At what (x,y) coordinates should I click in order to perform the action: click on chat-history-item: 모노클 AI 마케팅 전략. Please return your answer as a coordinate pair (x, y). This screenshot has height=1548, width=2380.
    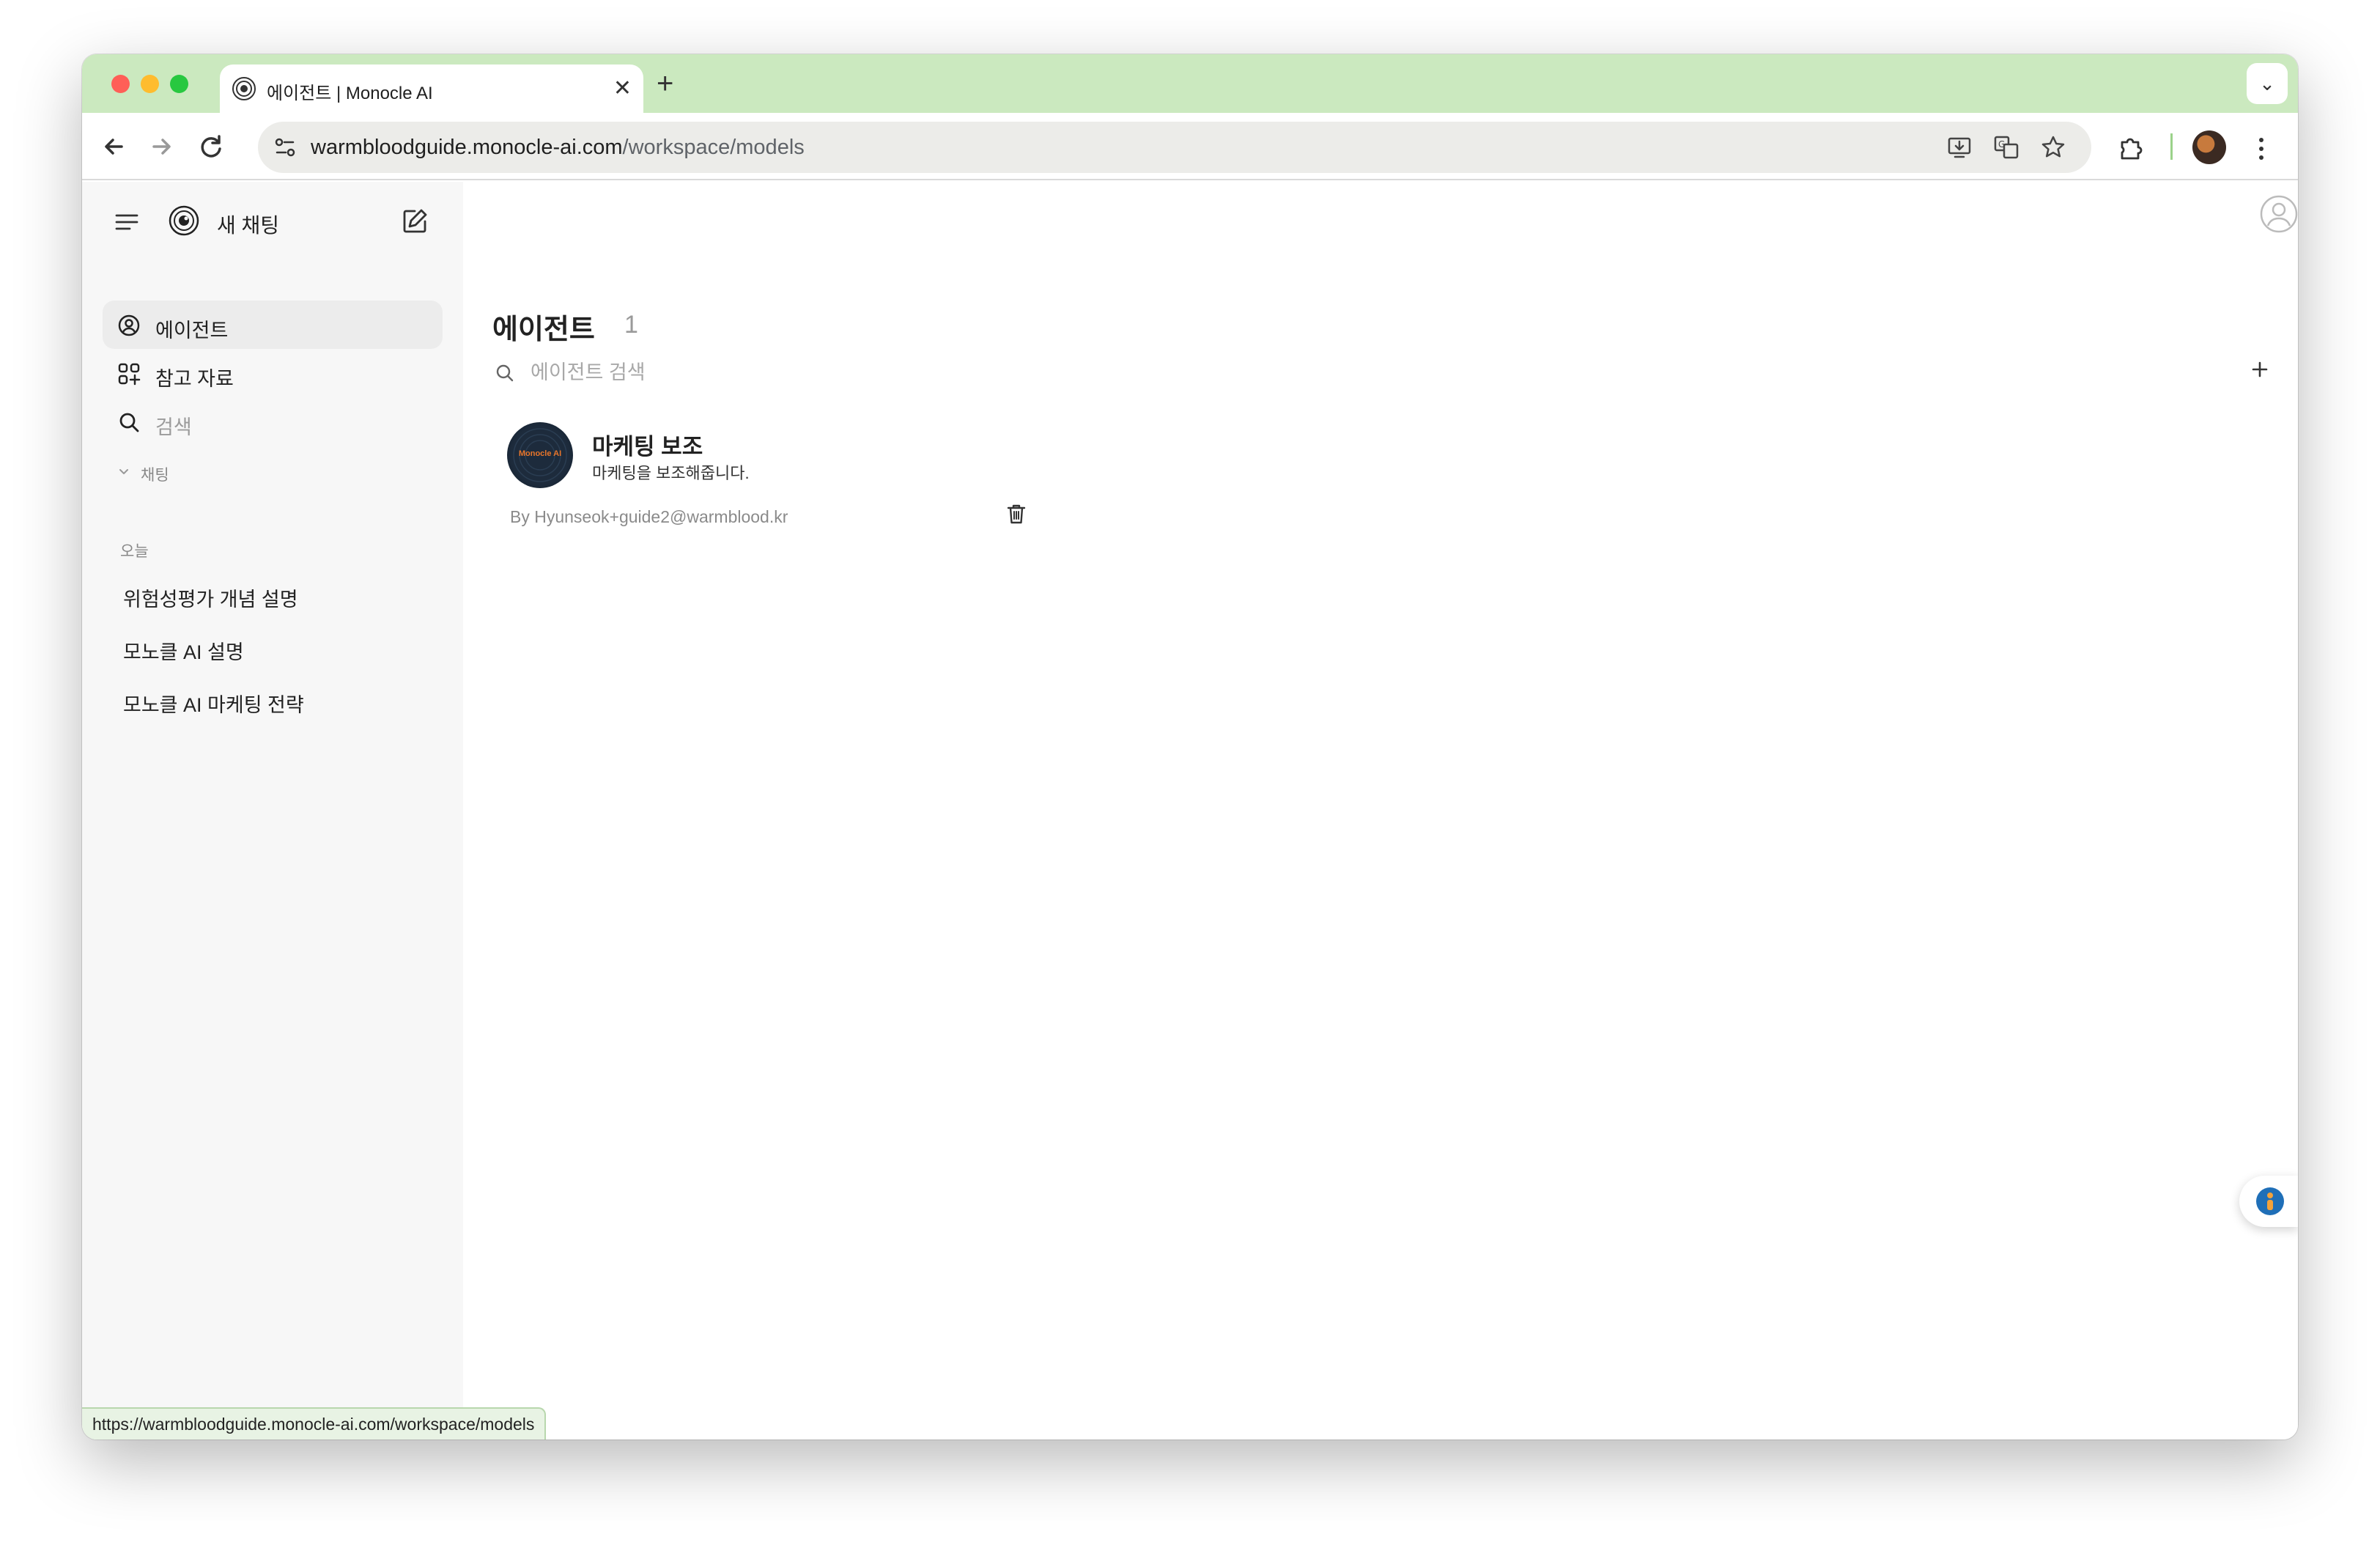
    Looking at the image, I should click on (213, 703).